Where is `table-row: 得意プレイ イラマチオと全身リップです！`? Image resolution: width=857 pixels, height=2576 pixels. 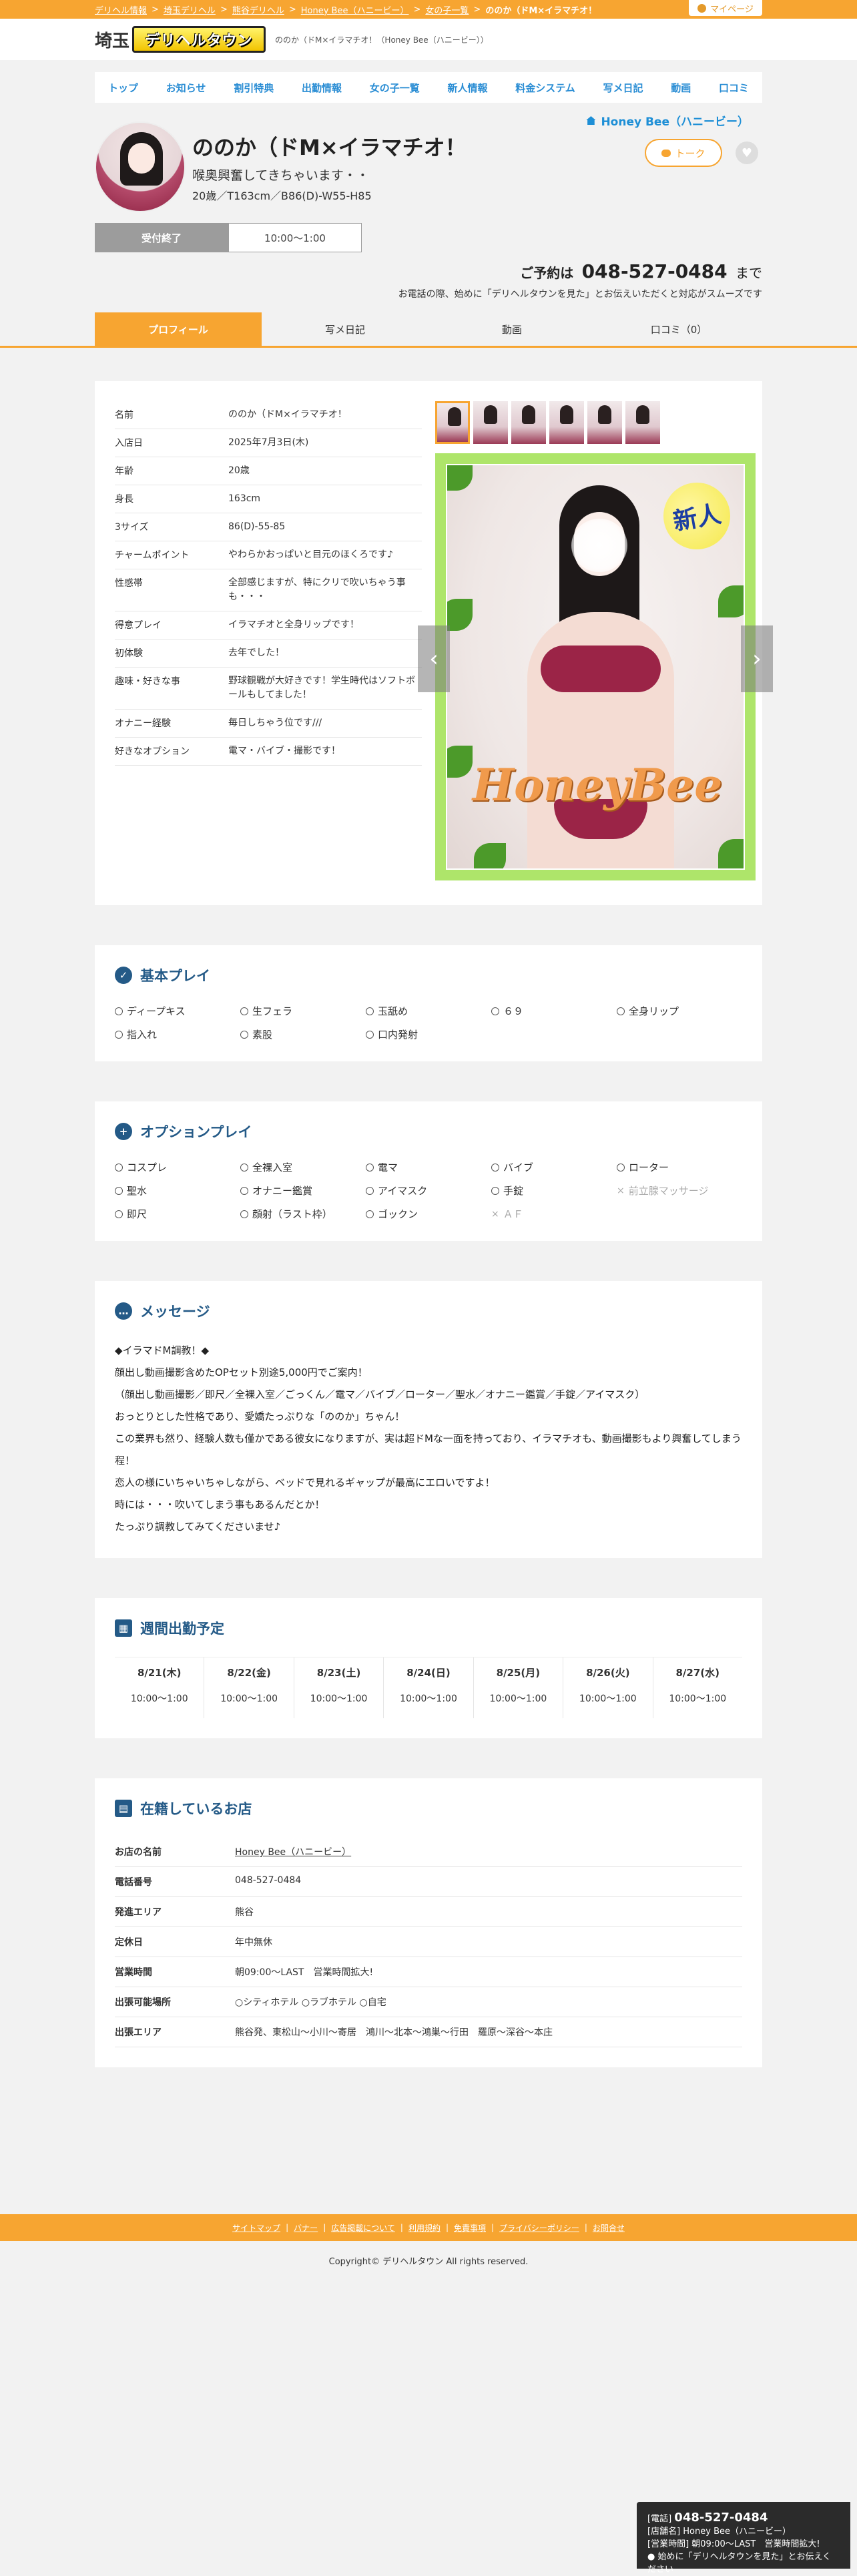 table-row: 得意プレイ イラマチオと全身リップです！ is located at coordinates (269, 625).